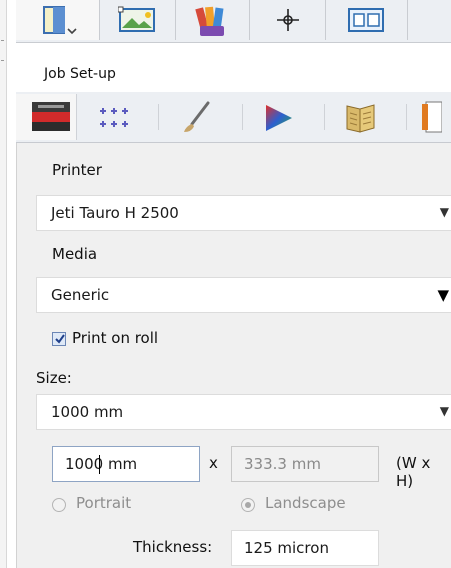  I want to click on page-tab-icon, so click(432, 117).